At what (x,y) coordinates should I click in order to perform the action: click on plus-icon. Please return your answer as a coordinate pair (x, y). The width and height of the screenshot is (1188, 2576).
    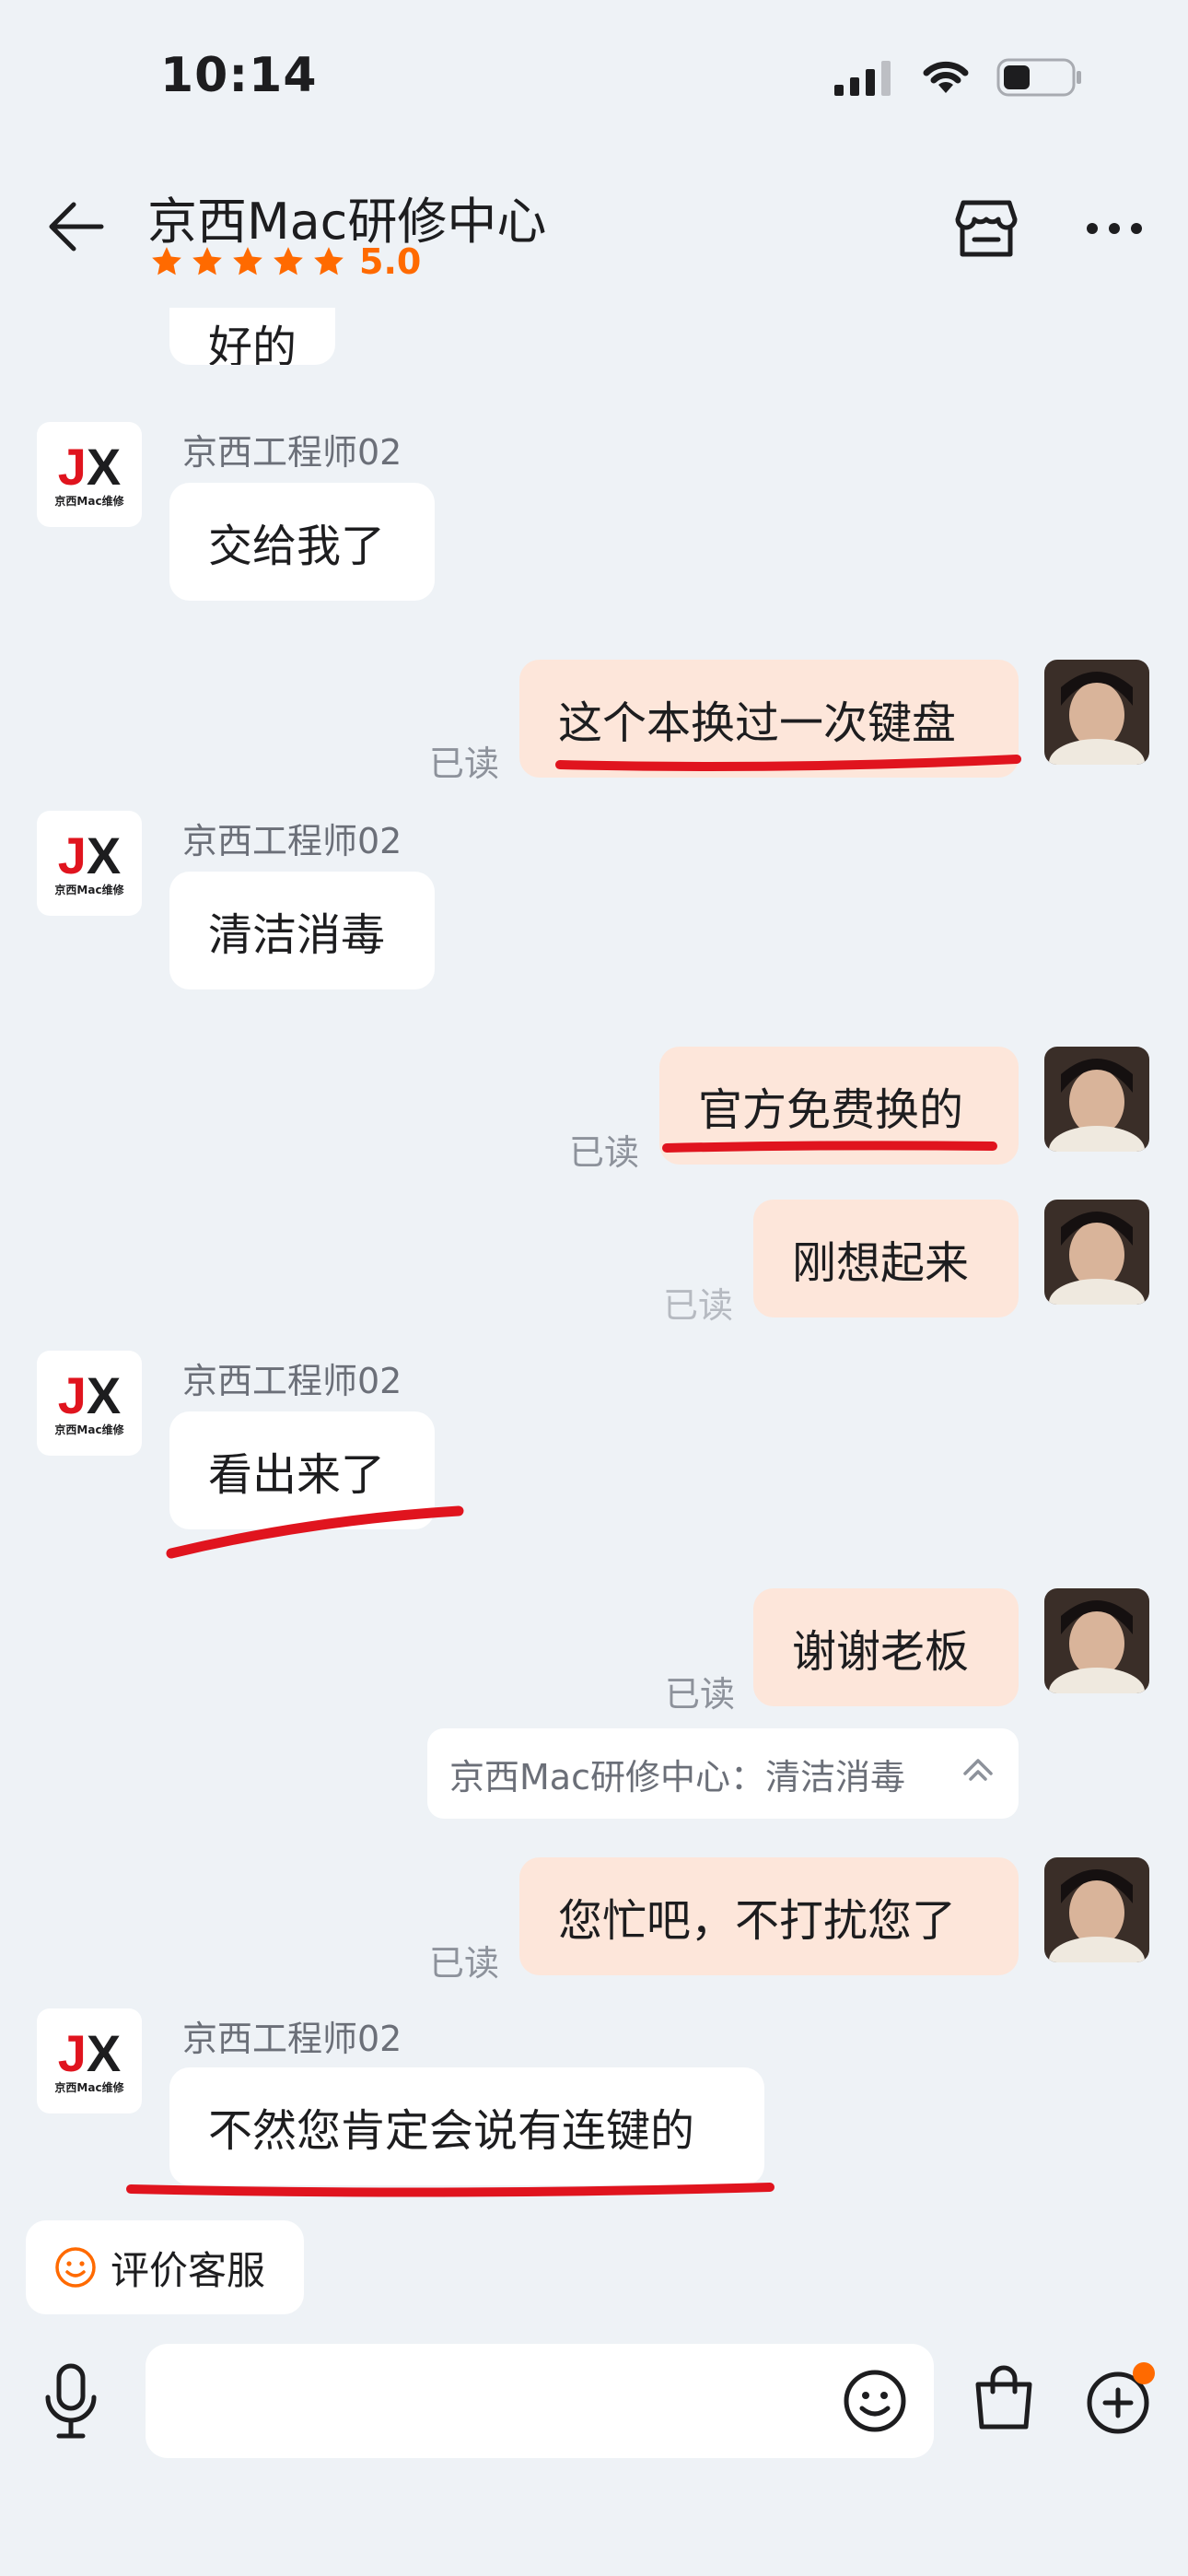
    Looking at the image, I should click on (1121, 2399).